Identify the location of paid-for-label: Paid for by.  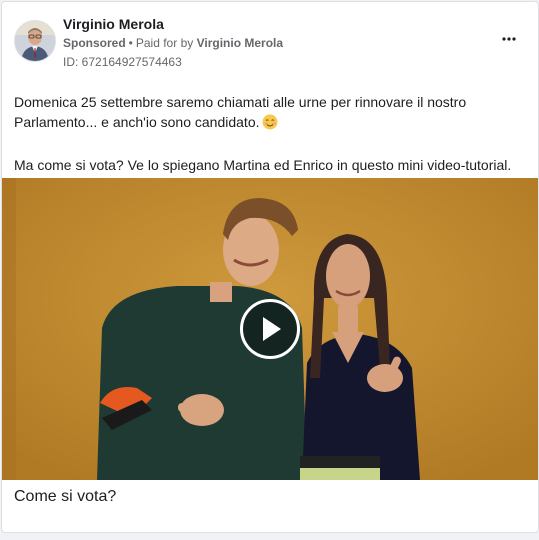
(164, 43).